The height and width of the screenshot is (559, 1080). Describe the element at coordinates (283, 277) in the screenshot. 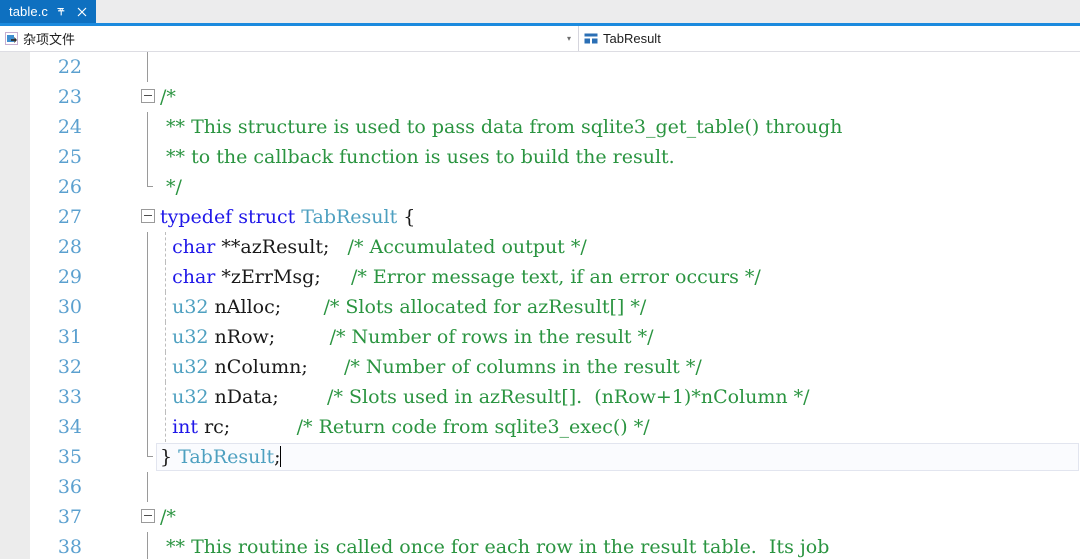

I see `code-token-plain: *zErrMsg;` at that location.